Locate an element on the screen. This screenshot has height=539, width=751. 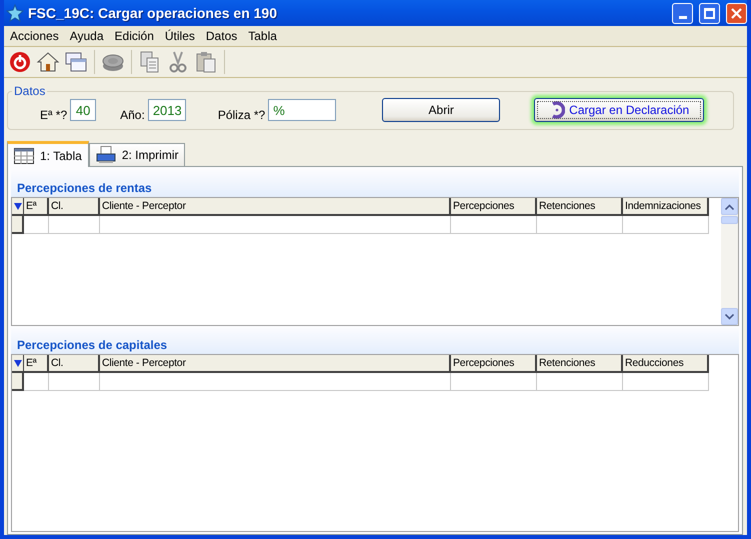
menu-item: Útiles is located at coordinates (181, 36).